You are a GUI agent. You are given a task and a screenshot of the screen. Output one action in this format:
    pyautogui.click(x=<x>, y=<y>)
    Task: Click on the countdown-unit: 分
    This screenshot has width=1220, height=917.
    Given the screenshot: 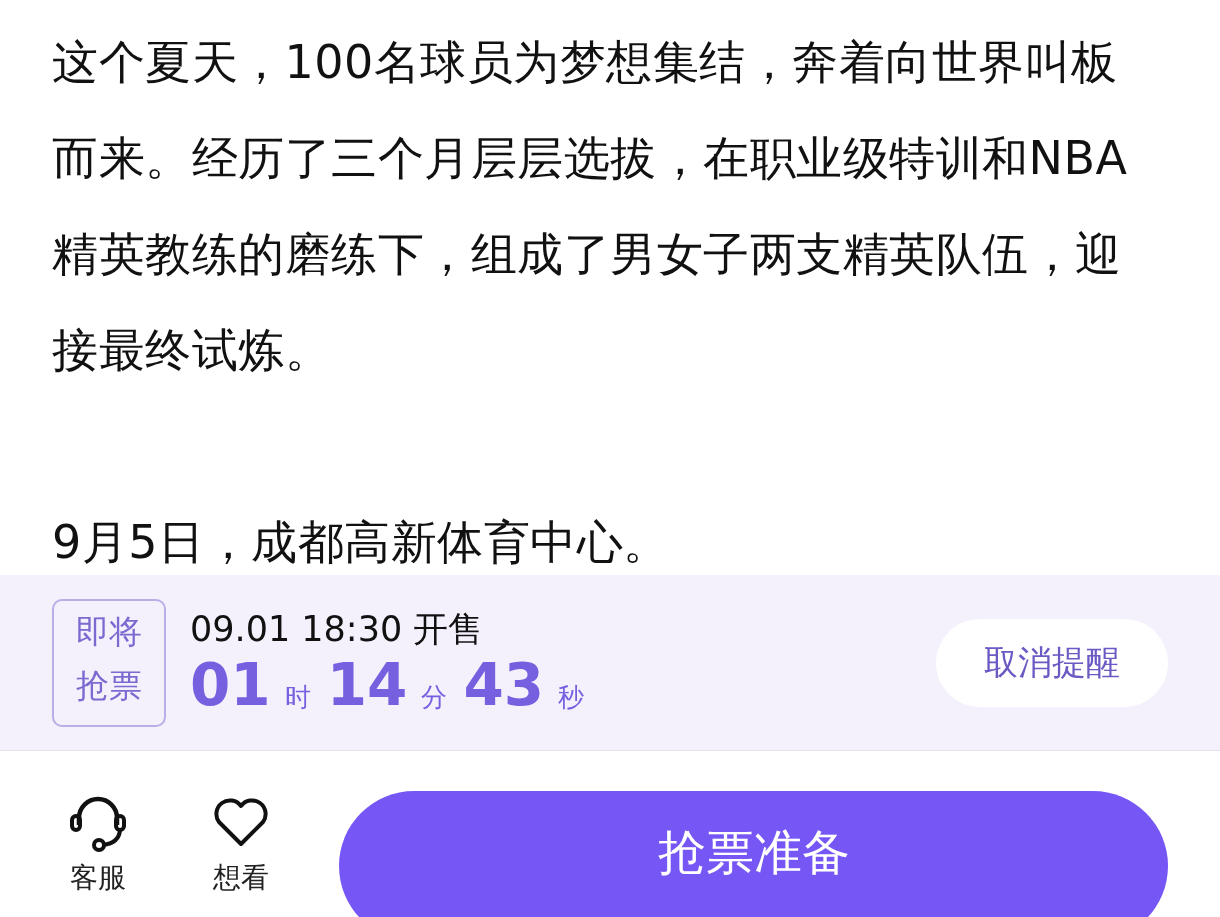 What is the action you would take?
    pyautogui.click(x=434, y=697)
    